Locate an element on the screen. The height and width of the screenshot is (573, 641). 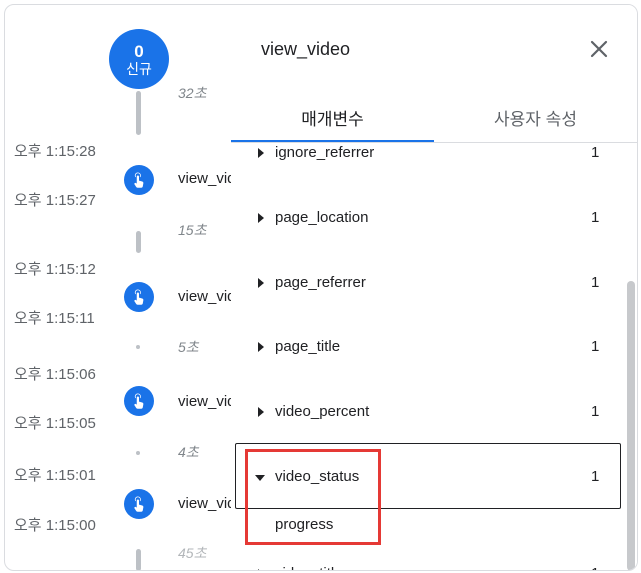
duration-label: 5초 is located at coordinates (188, 347).